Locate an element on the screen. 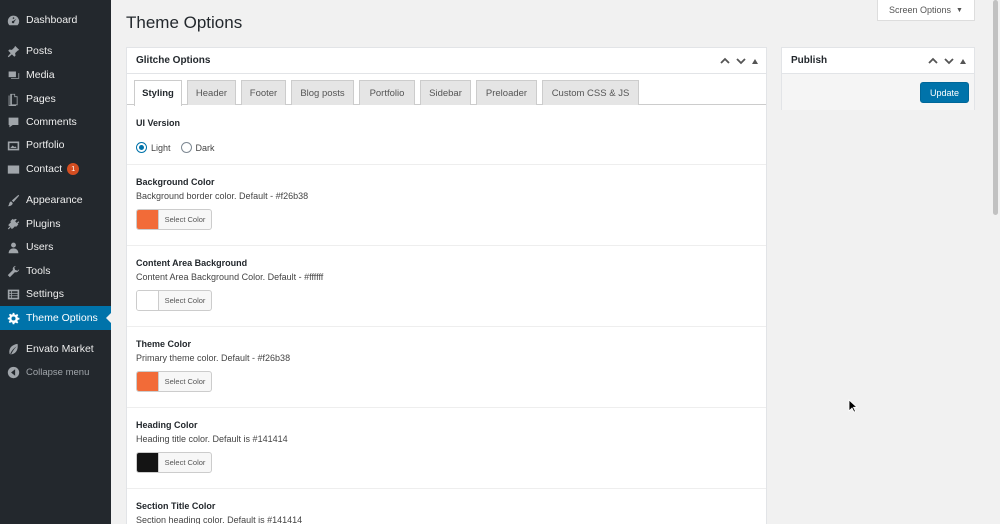 The width and height of the screenshot is (1000, 524). sidebar-item-plugins: Plugins is located at coordinates (55, 224).